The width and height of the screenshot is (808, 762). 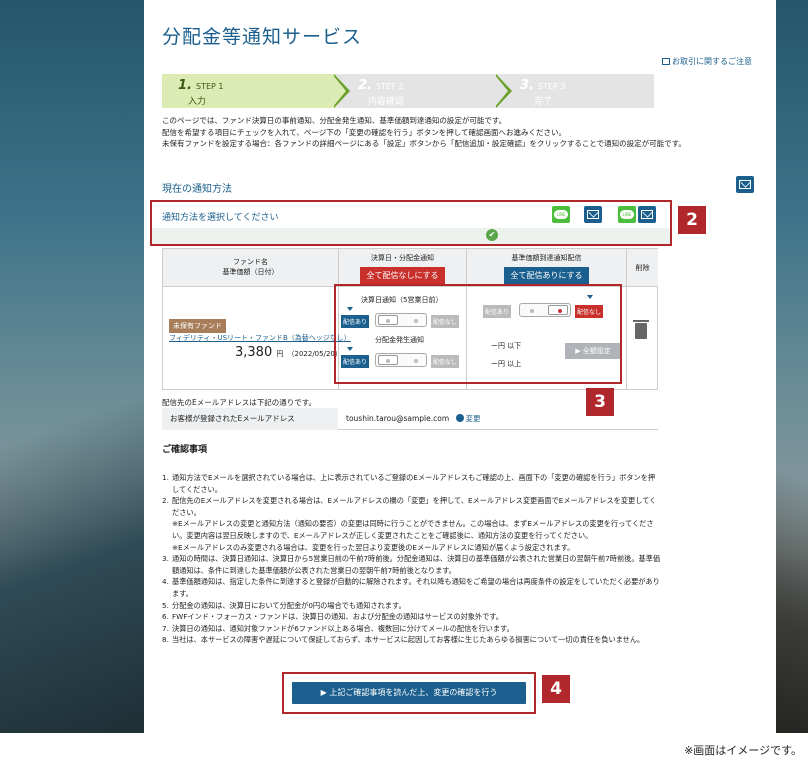 What do you see at coordinates (712, 61) in the screenshot?
I see `notice-link-label: お取引に関するご注意` at bounding box center [712, 61].